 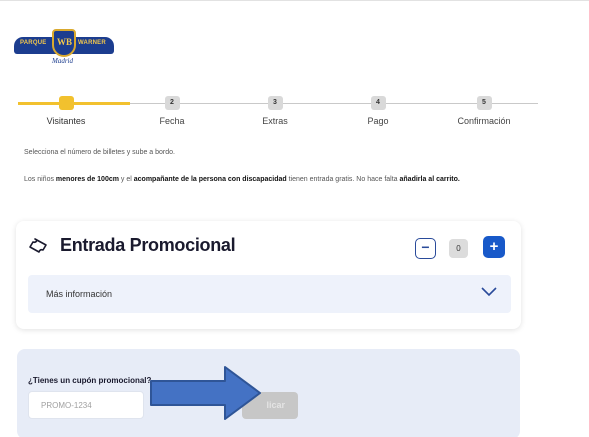 I want to click on step-label: Fecha, so click(x=172, y=121).